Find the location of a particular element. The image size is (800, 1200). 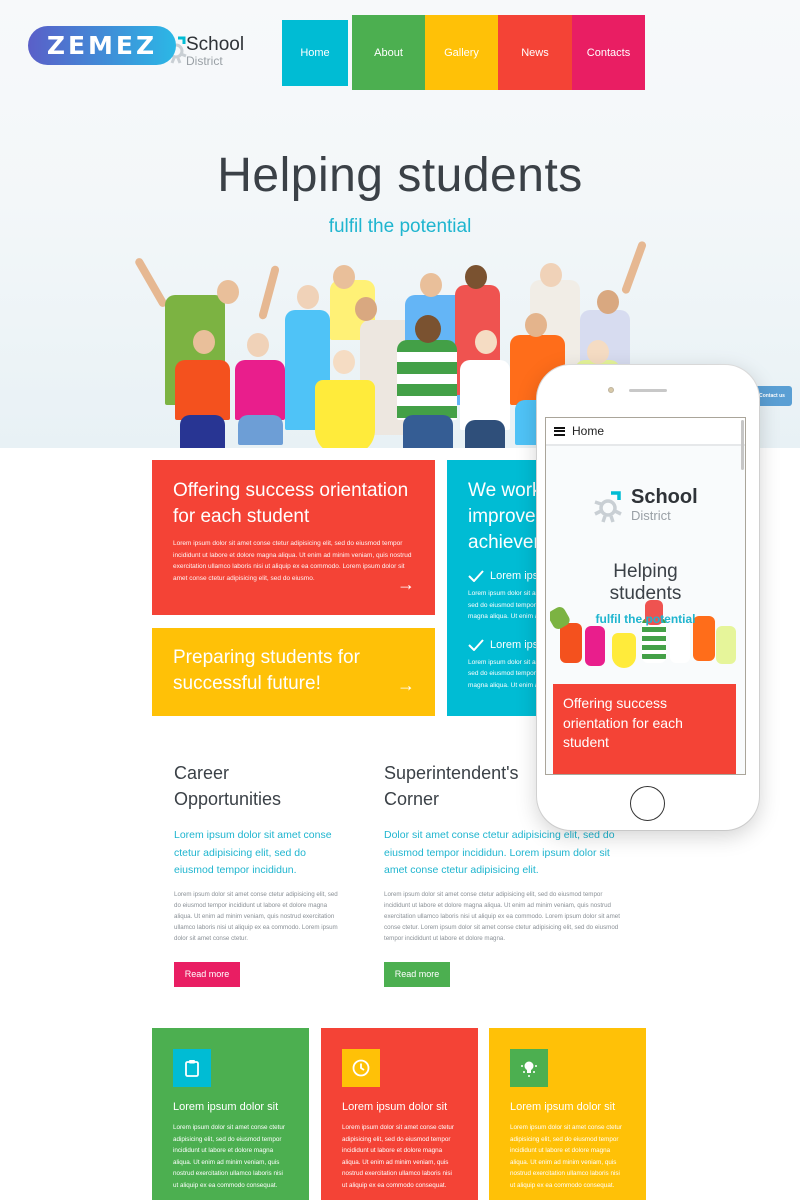

phone-menu-bar: Home is located at coordinates (645, 432).